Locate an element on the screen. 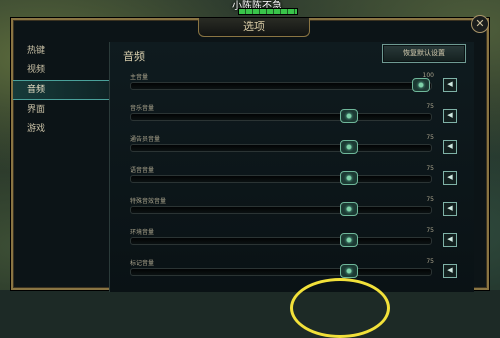 The width and height of the screenshot is (500, 338). slider-label: 主音量 is located at coordinates (139, 77).